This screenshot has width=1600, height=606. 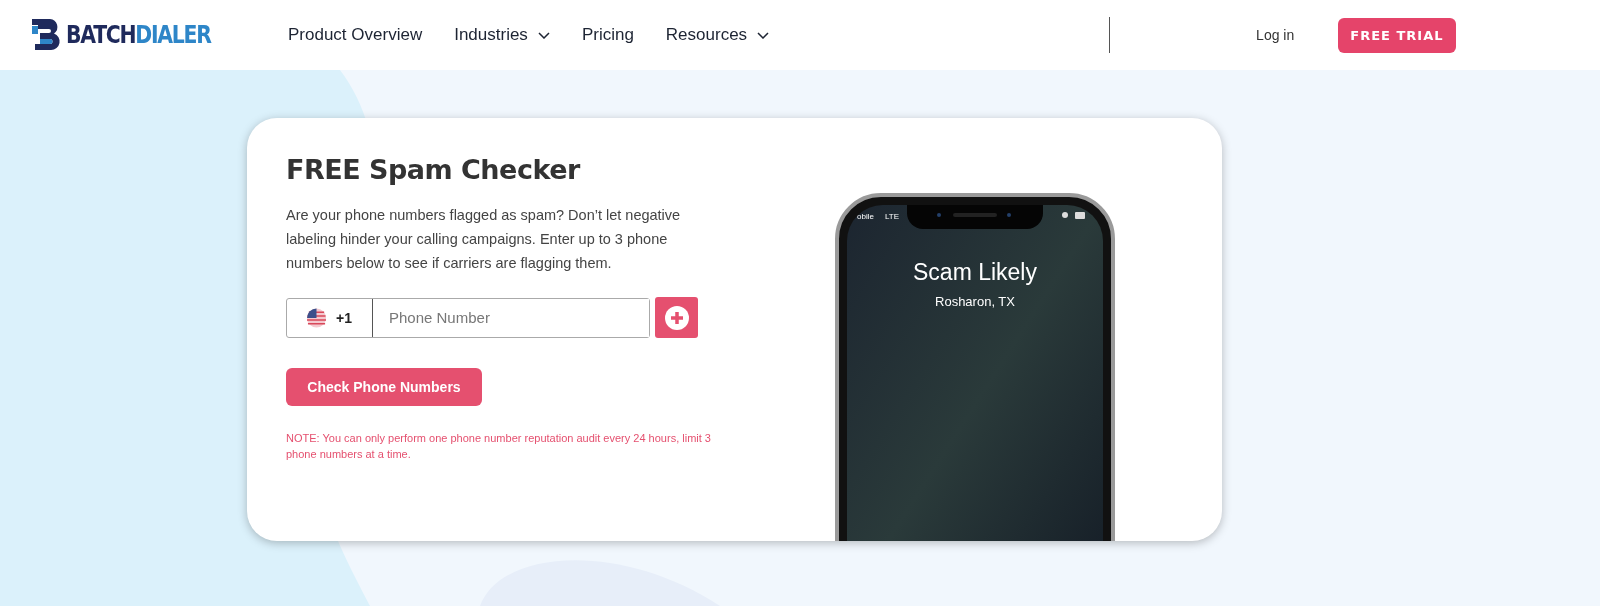 What do you see at coordinates (484, 239) in the screenshot?
I see `description-text: Are your phone numbers flagged as spam? Don’t let negative labeling hinder your calling campaigns. Enter up to 3 phone numbers below to see if carriers are flagging them.` at bounding box center [484, 239].